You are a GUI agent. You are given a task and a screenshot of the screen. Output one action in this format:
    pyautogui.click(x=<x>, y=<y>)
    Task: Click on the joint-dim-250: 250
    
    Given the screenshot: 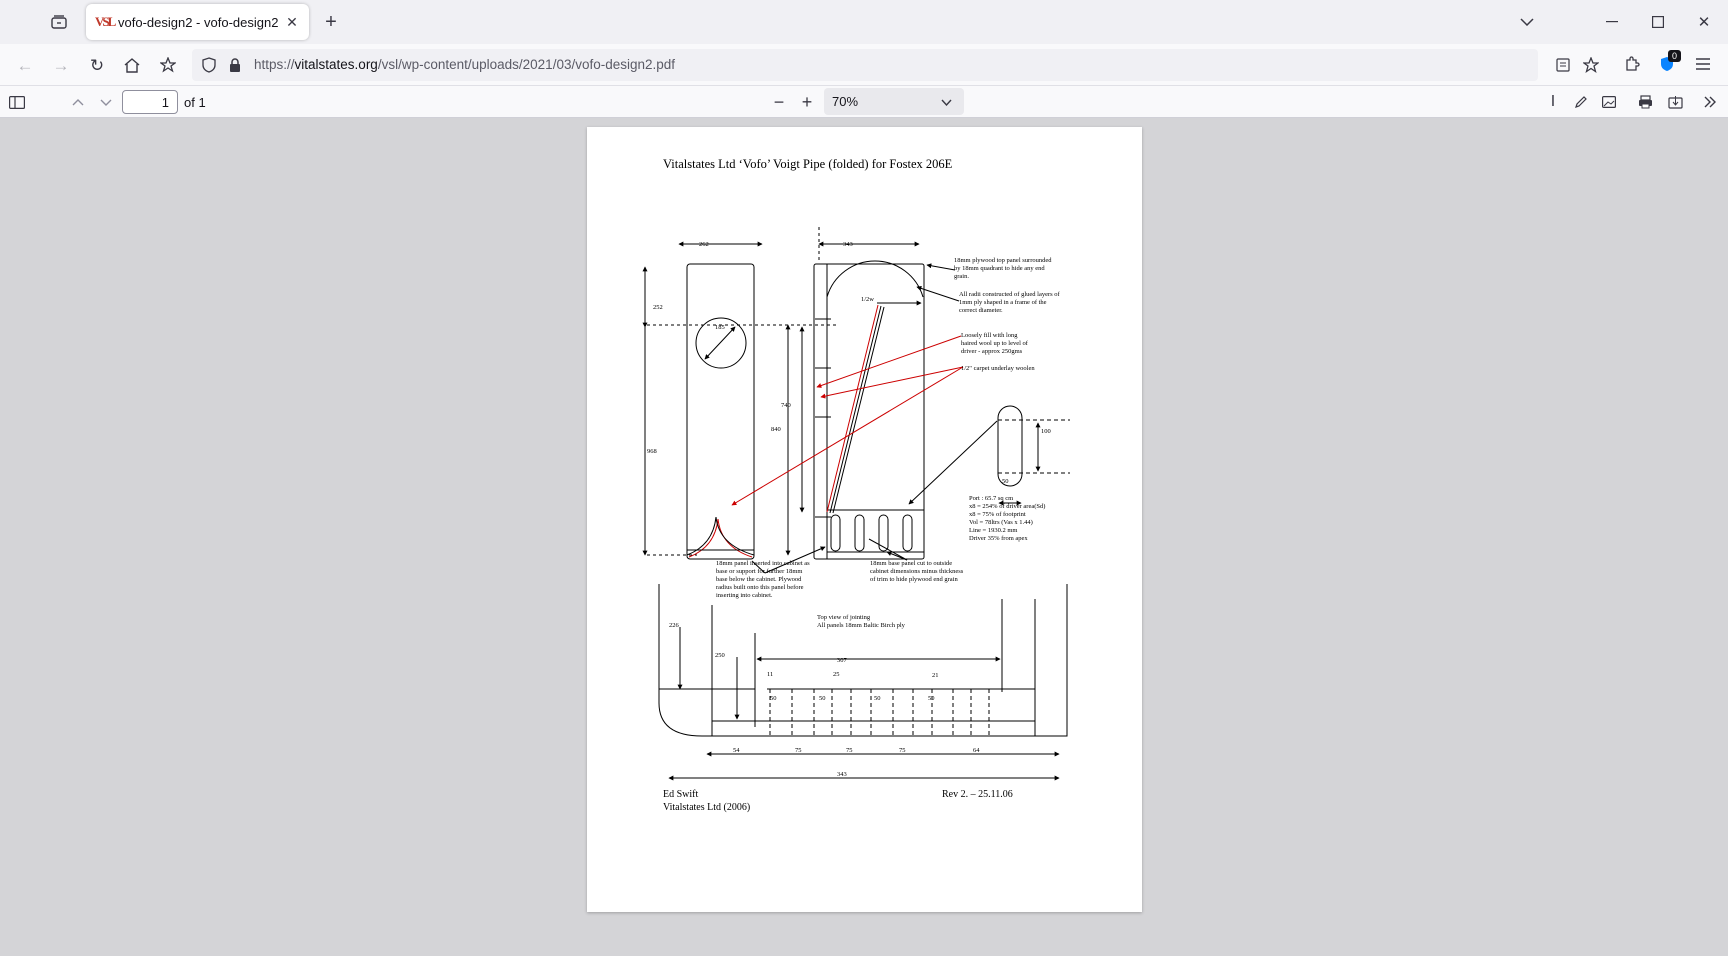 What is the action you would take?
    pyautogui.click(x=720, y=655)
    